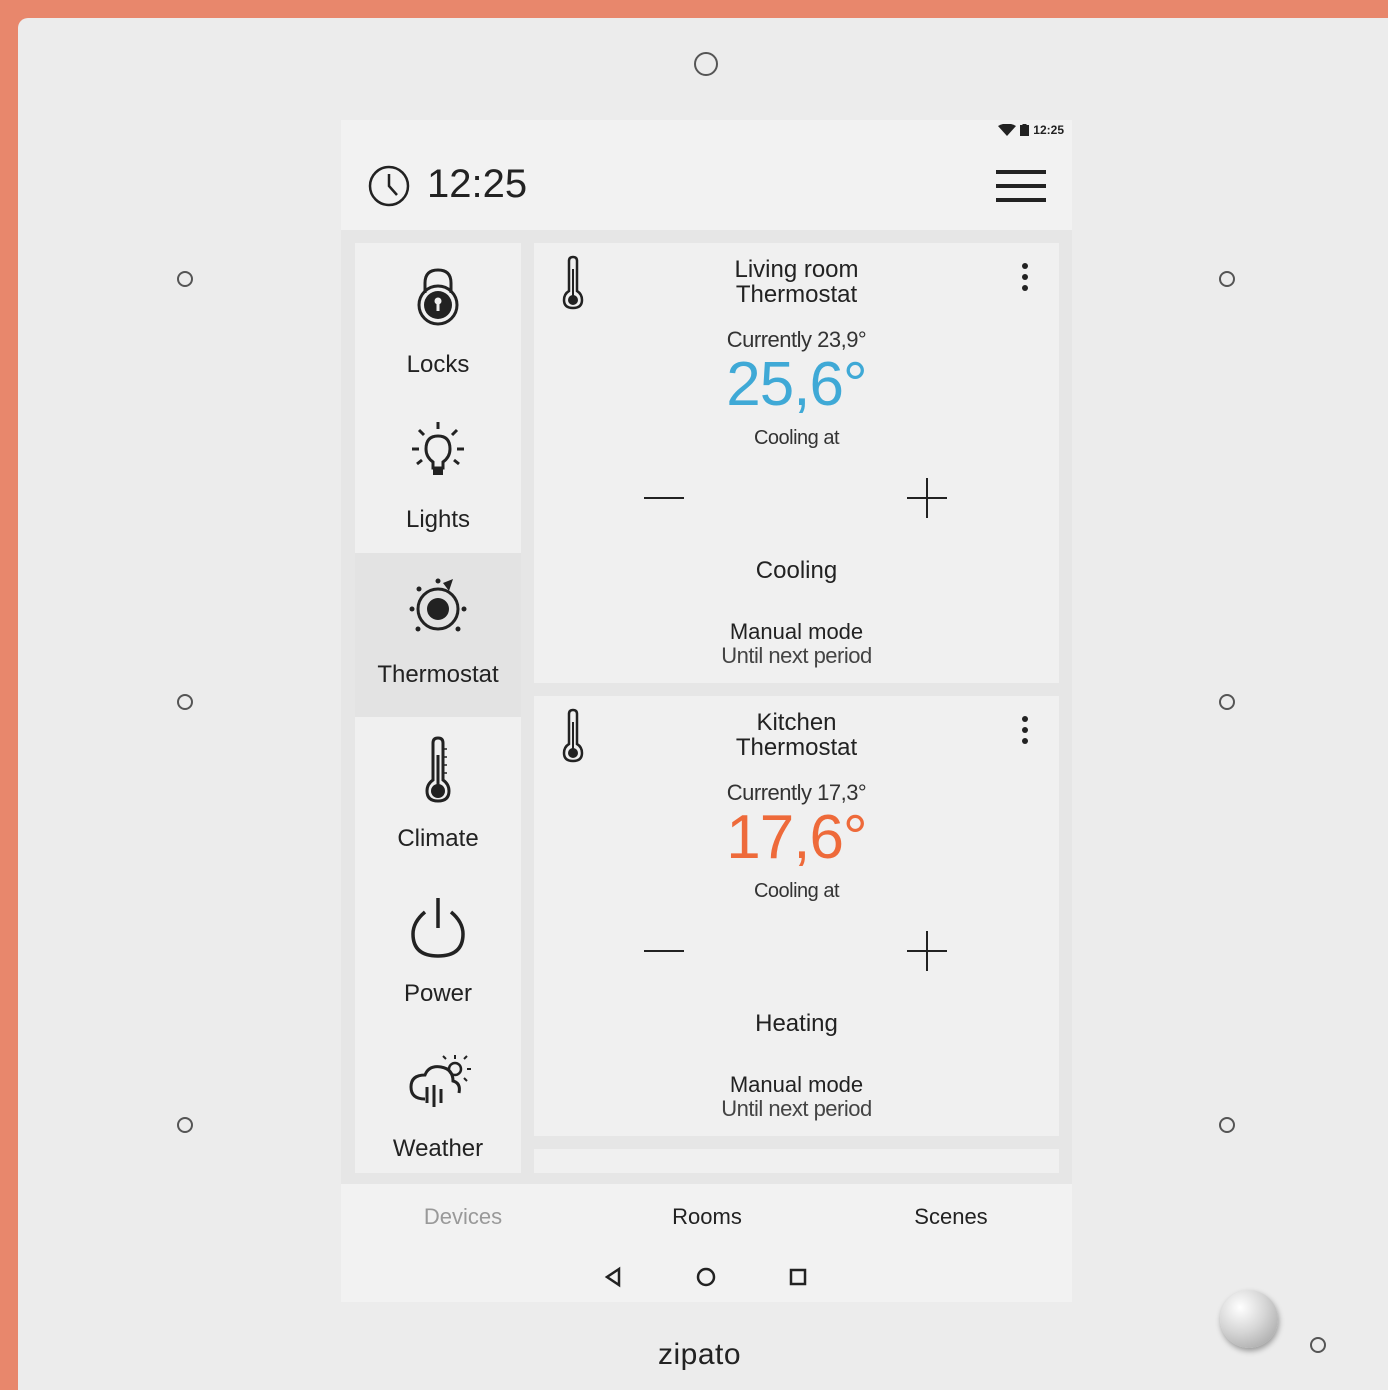 Image resolution: width=1388 pixels, height=1390 pixels. What do you see at coordinates (463, 1217) in the screenshot?
I see `tab-devices: Devices` at bounding box center [463, 1217].